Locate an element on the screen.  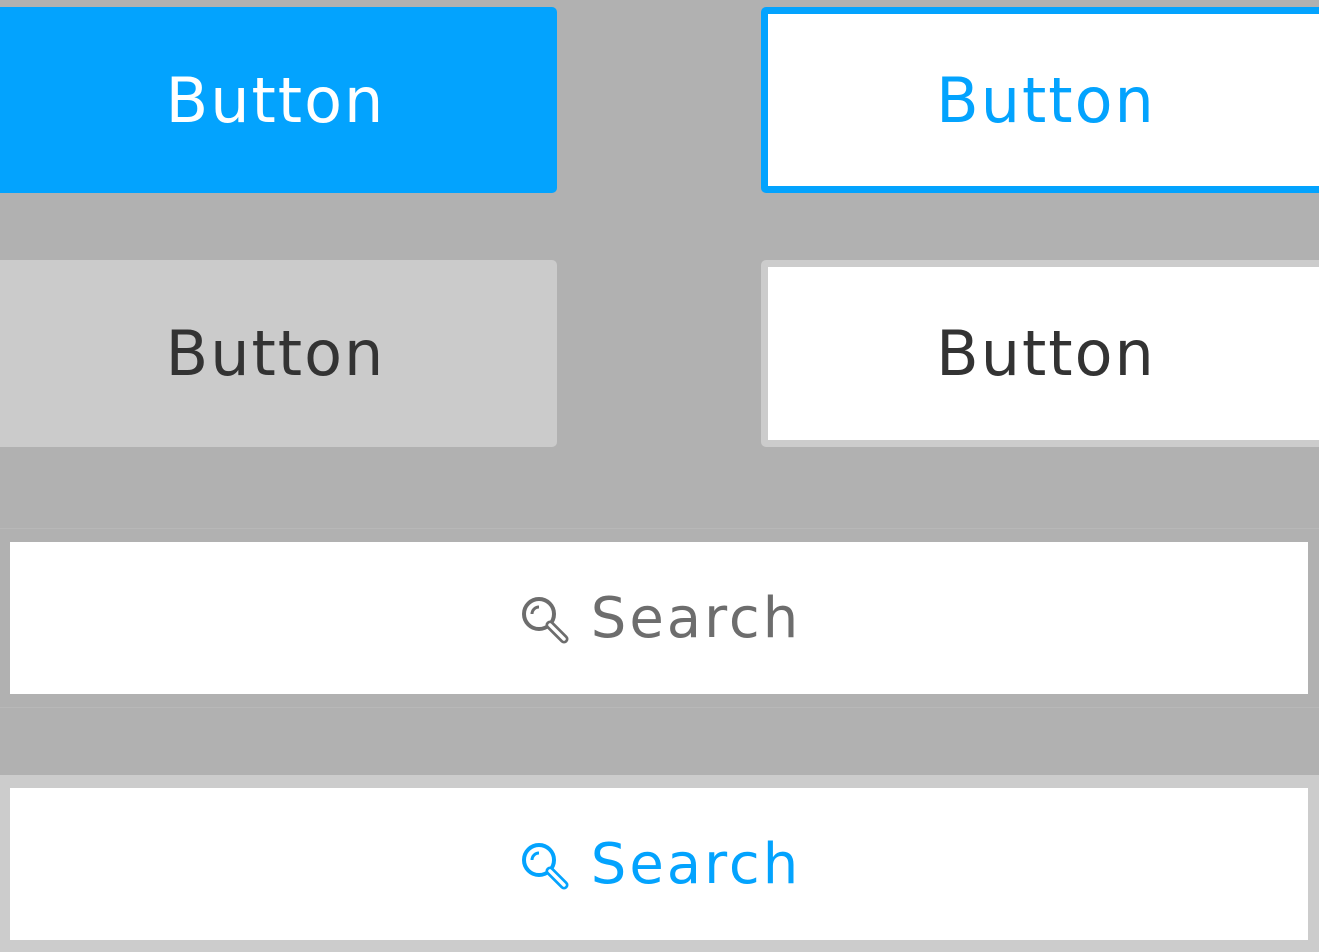
primary-outline-button-label: Button is located at coordinates (1046, 100).